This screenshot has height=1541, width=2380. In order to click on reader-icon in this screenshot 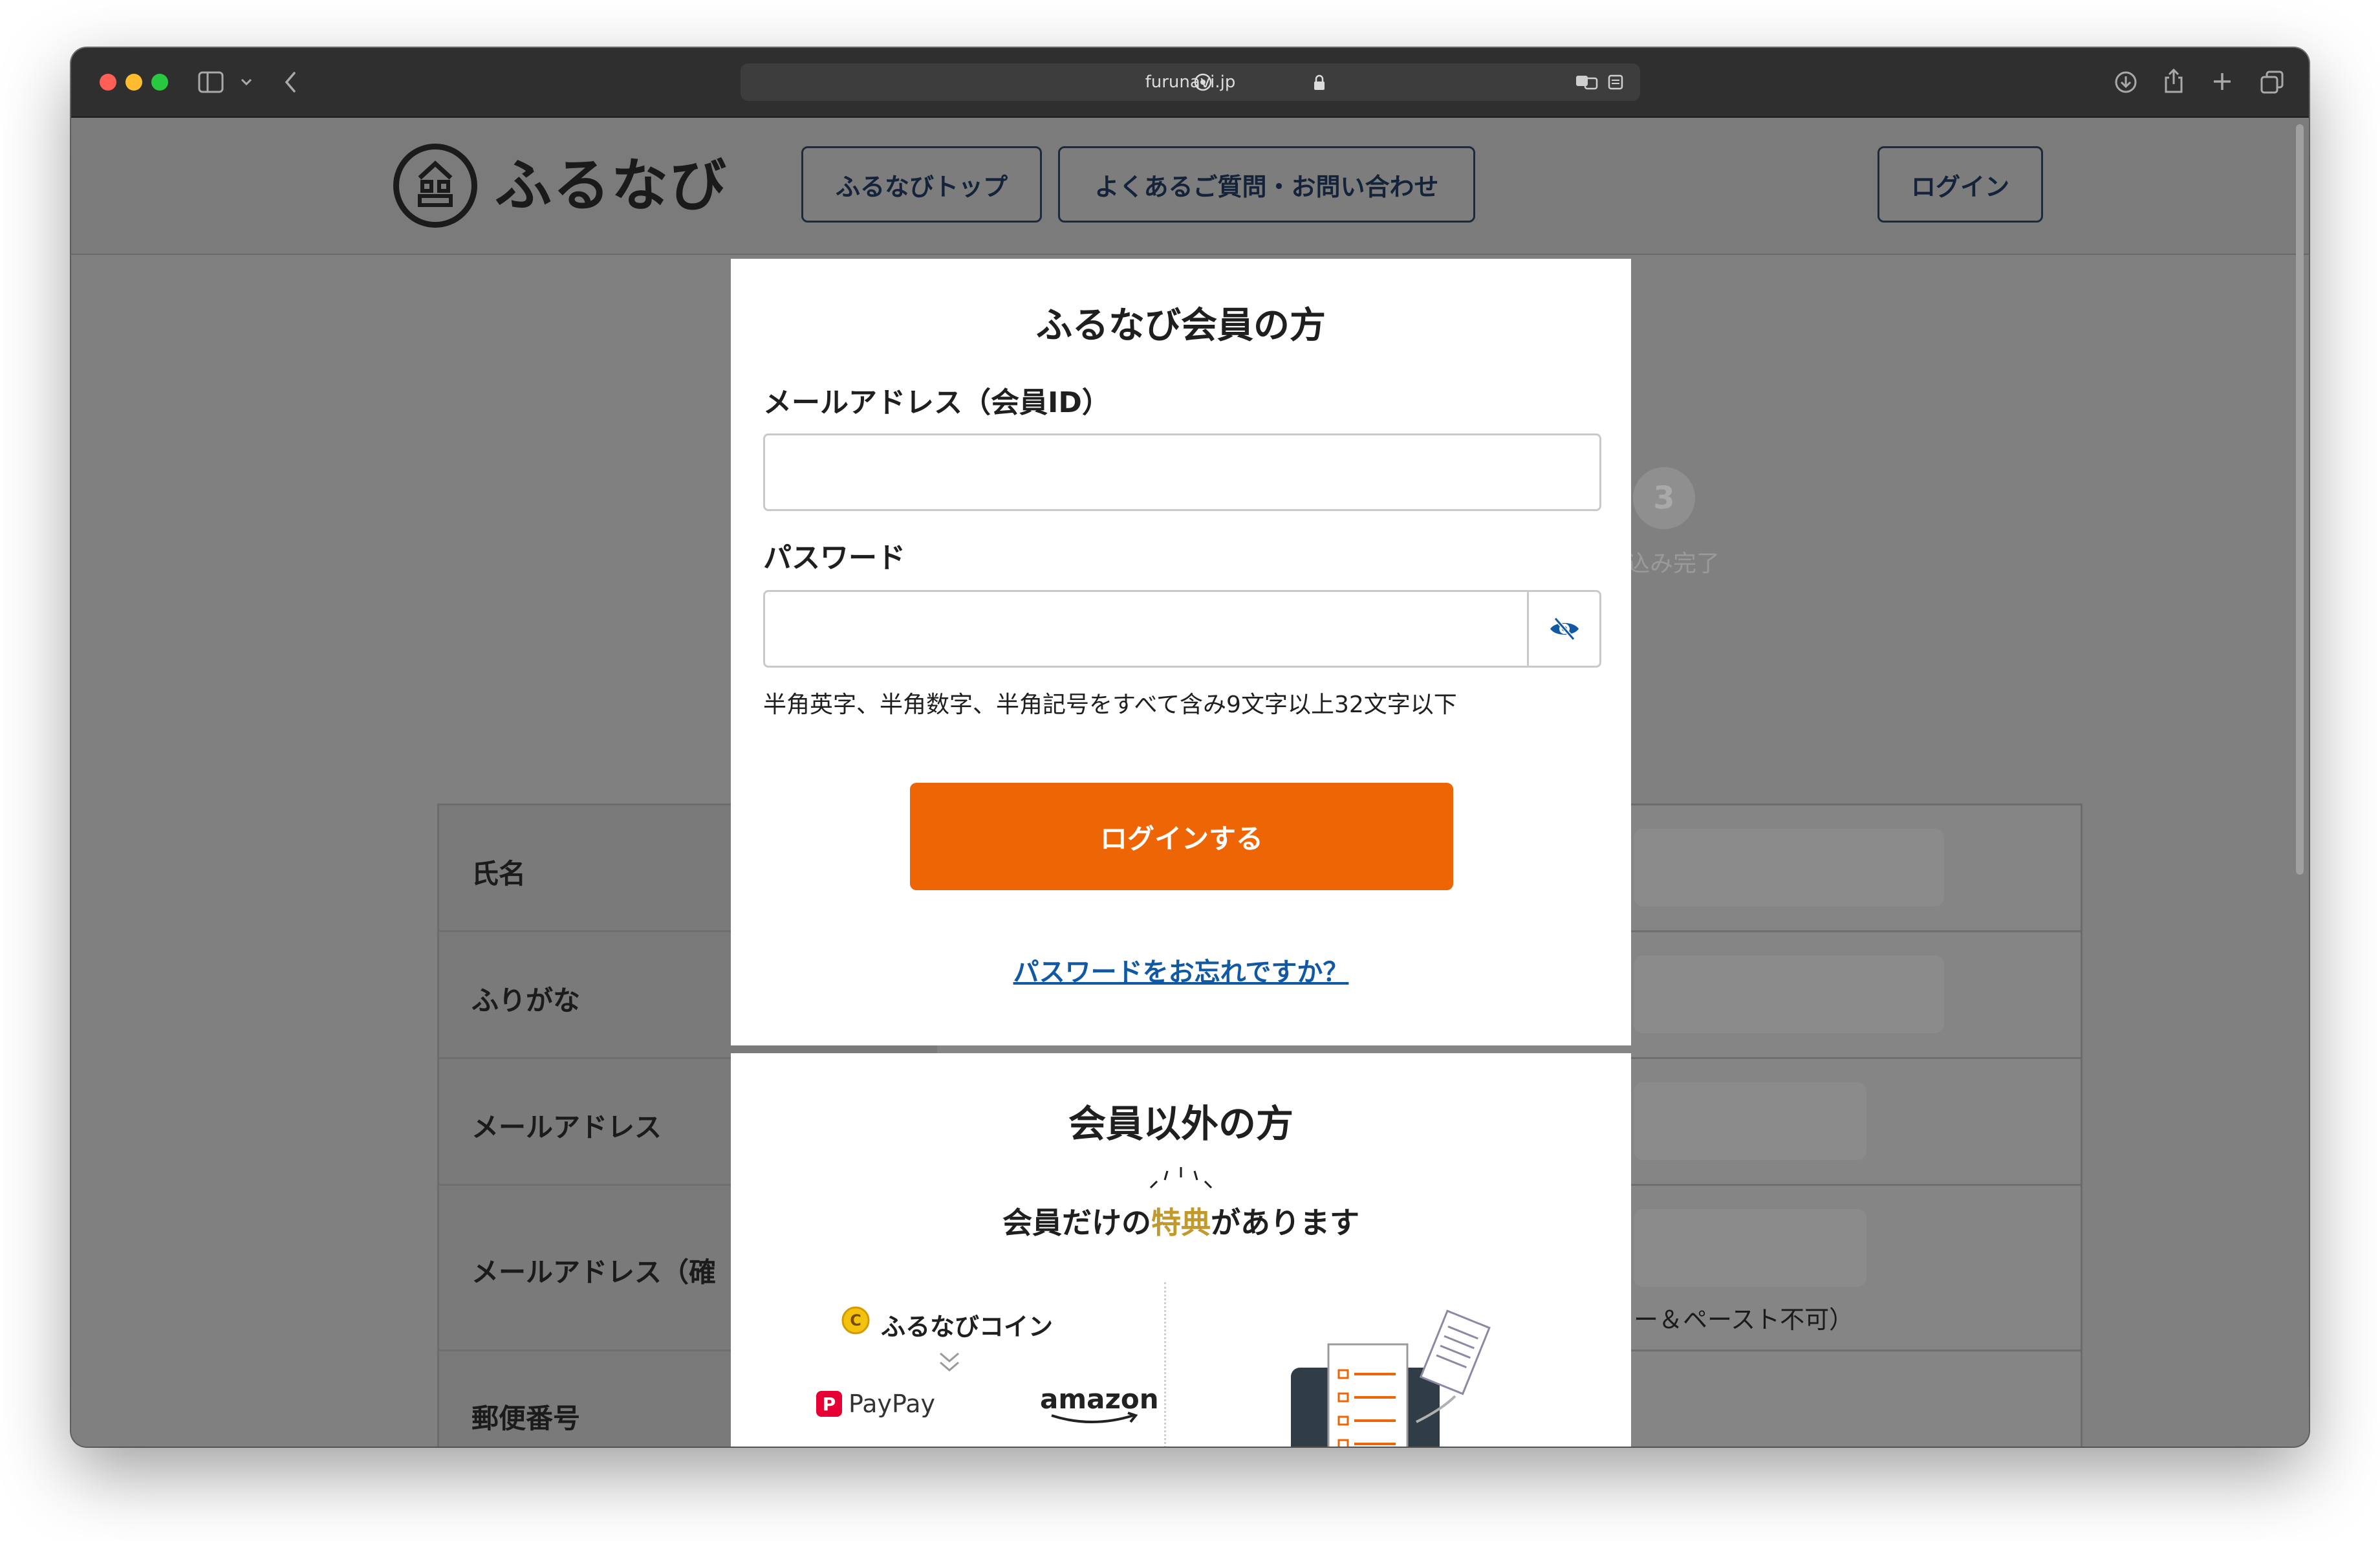, I will do `click(1615, 82)`.